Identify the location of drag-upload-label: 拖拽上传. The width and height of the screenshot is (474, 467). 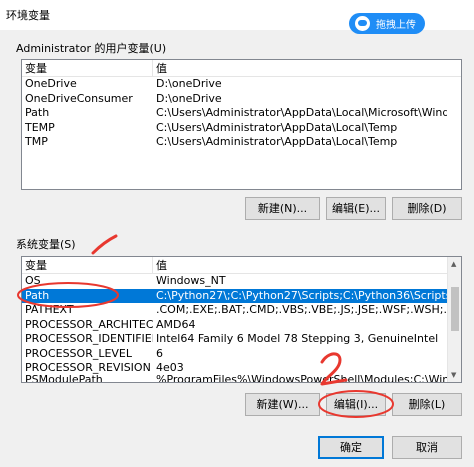
(396, 25).